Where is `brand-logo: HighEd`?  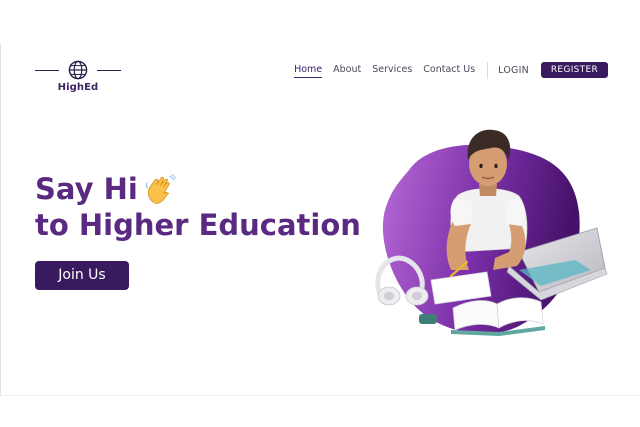 brand-logo: HighEd is located at coordinates (79, 78).